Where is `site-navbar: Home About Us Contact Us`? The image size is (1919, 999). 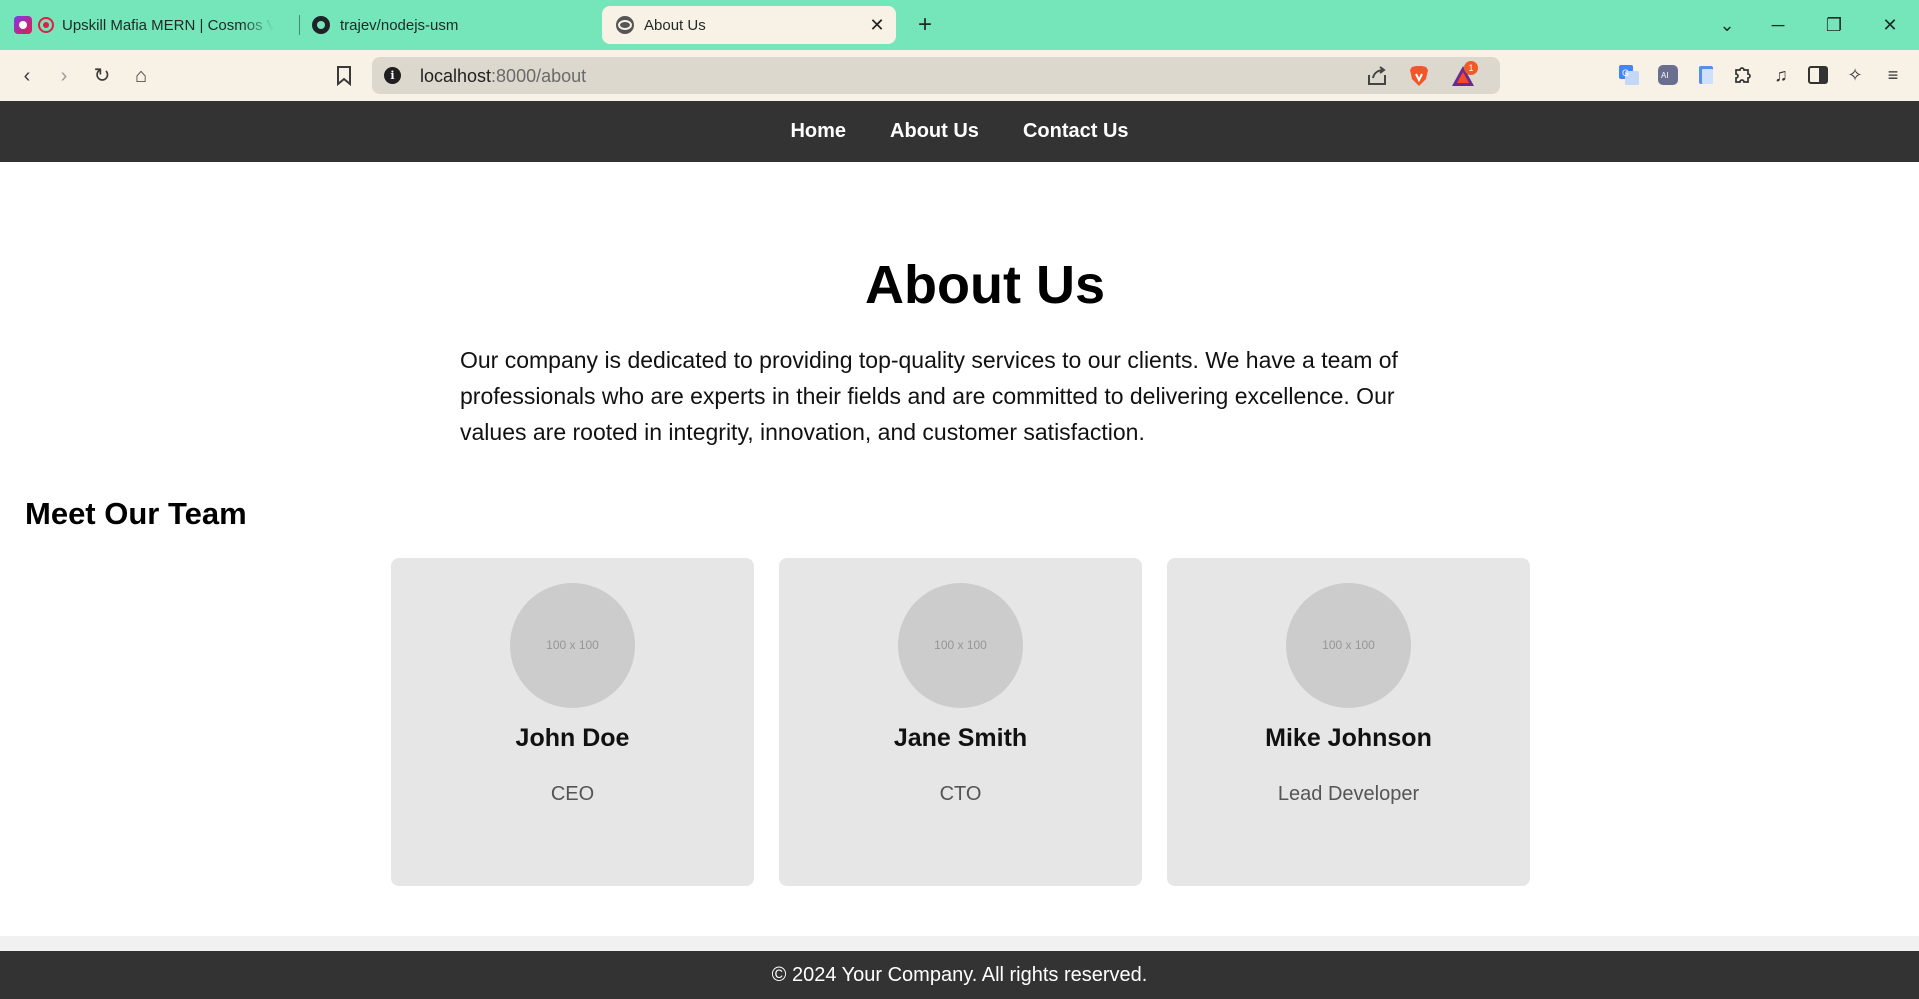
site-navbar: Home About Us Contact Us is located at coordinates (959, 131).